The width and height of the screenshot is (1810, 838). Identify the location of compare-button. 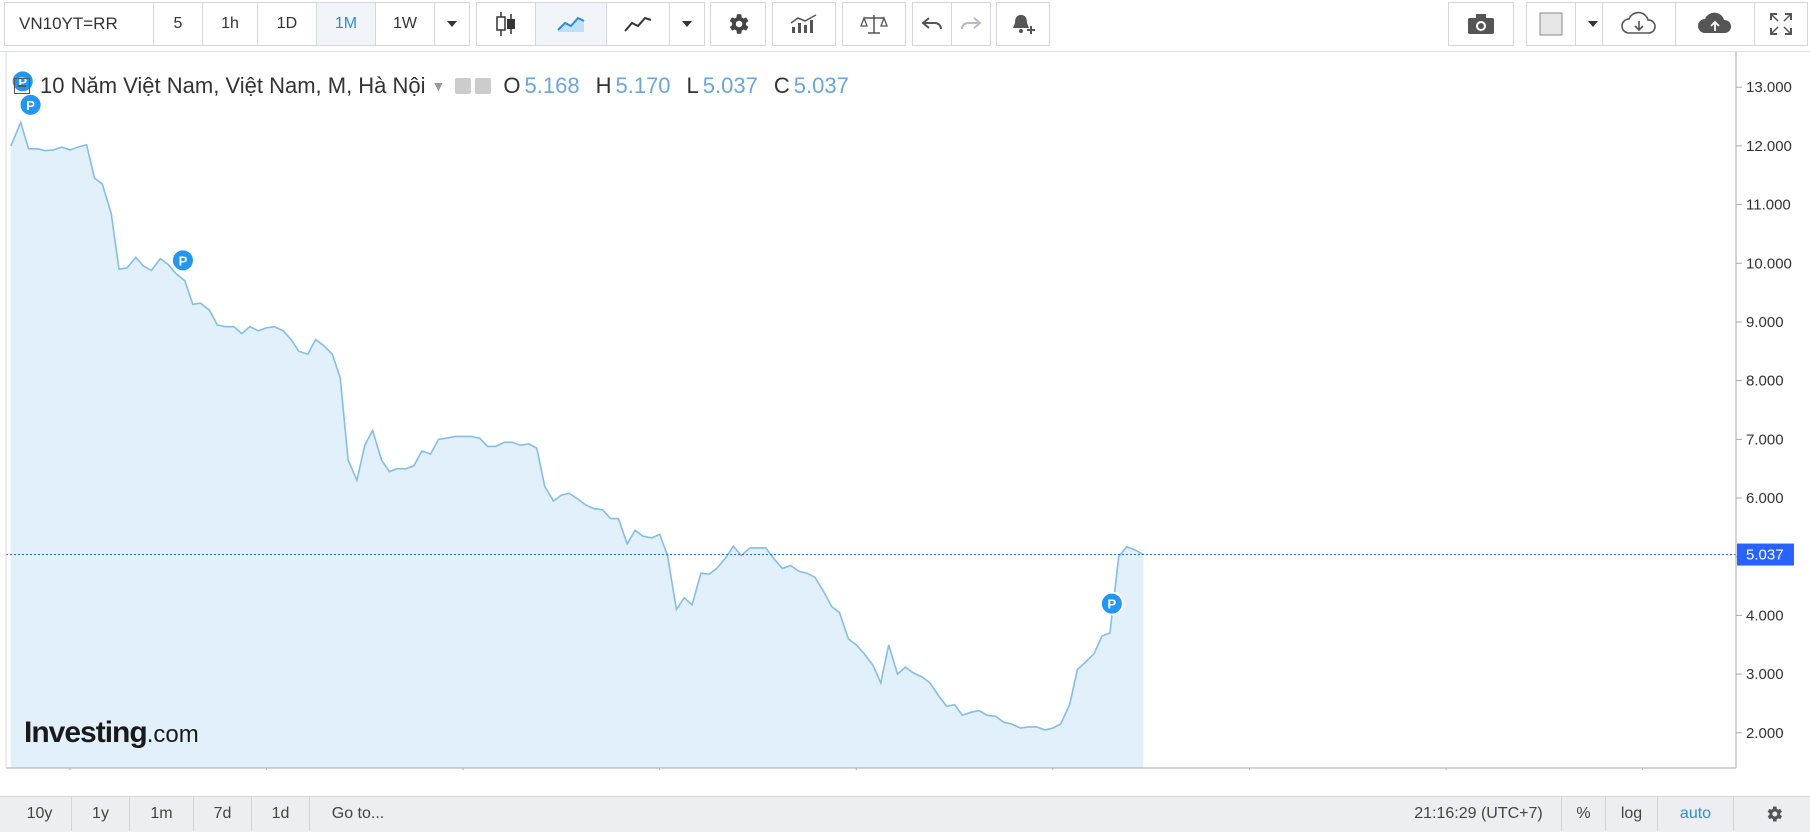
(874, 24).